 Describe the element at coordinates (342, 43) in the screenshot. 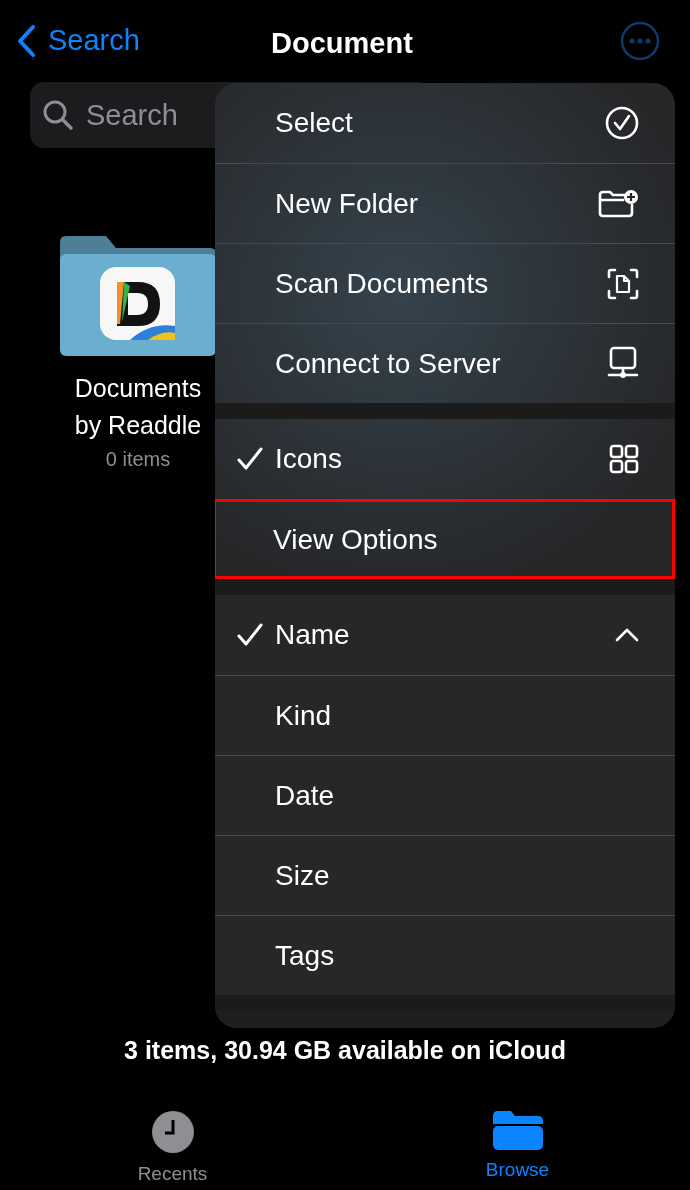

I see `screen-title: Document` at that location.